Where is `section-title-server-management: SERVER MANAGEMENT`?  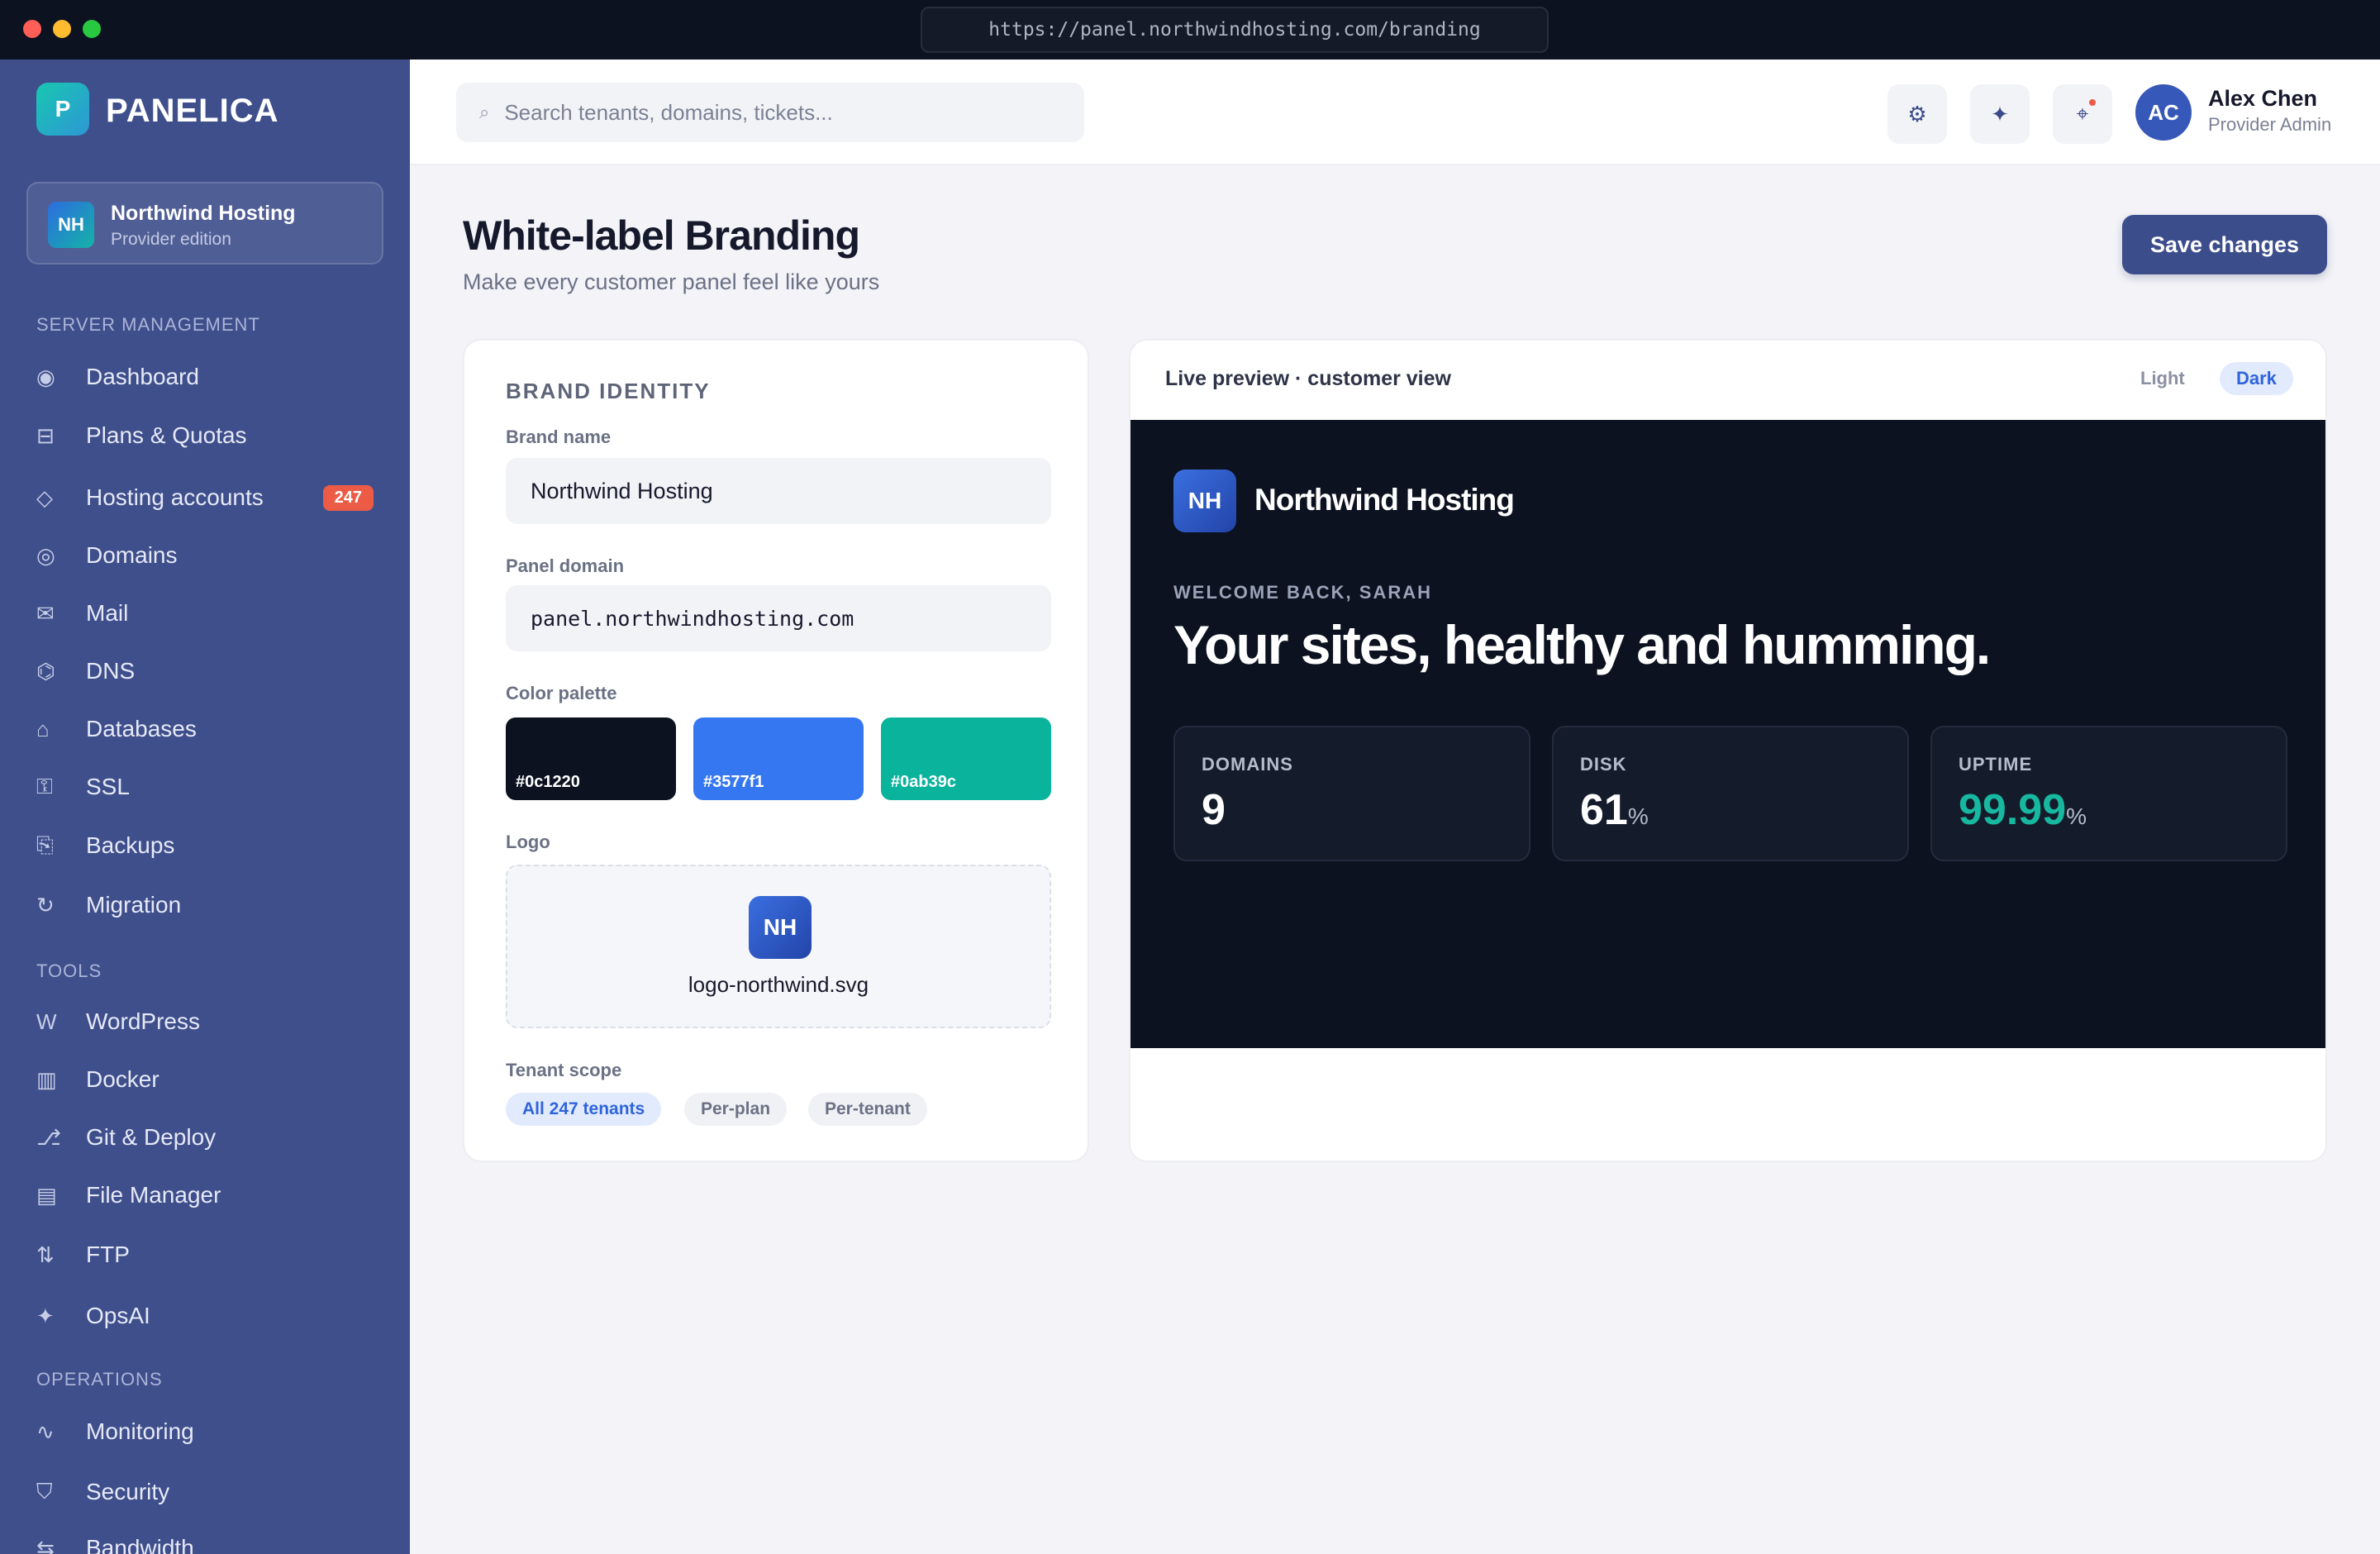
section-title-server-management: SERVER MANAGEMENT is located at coordinates (148, 324).